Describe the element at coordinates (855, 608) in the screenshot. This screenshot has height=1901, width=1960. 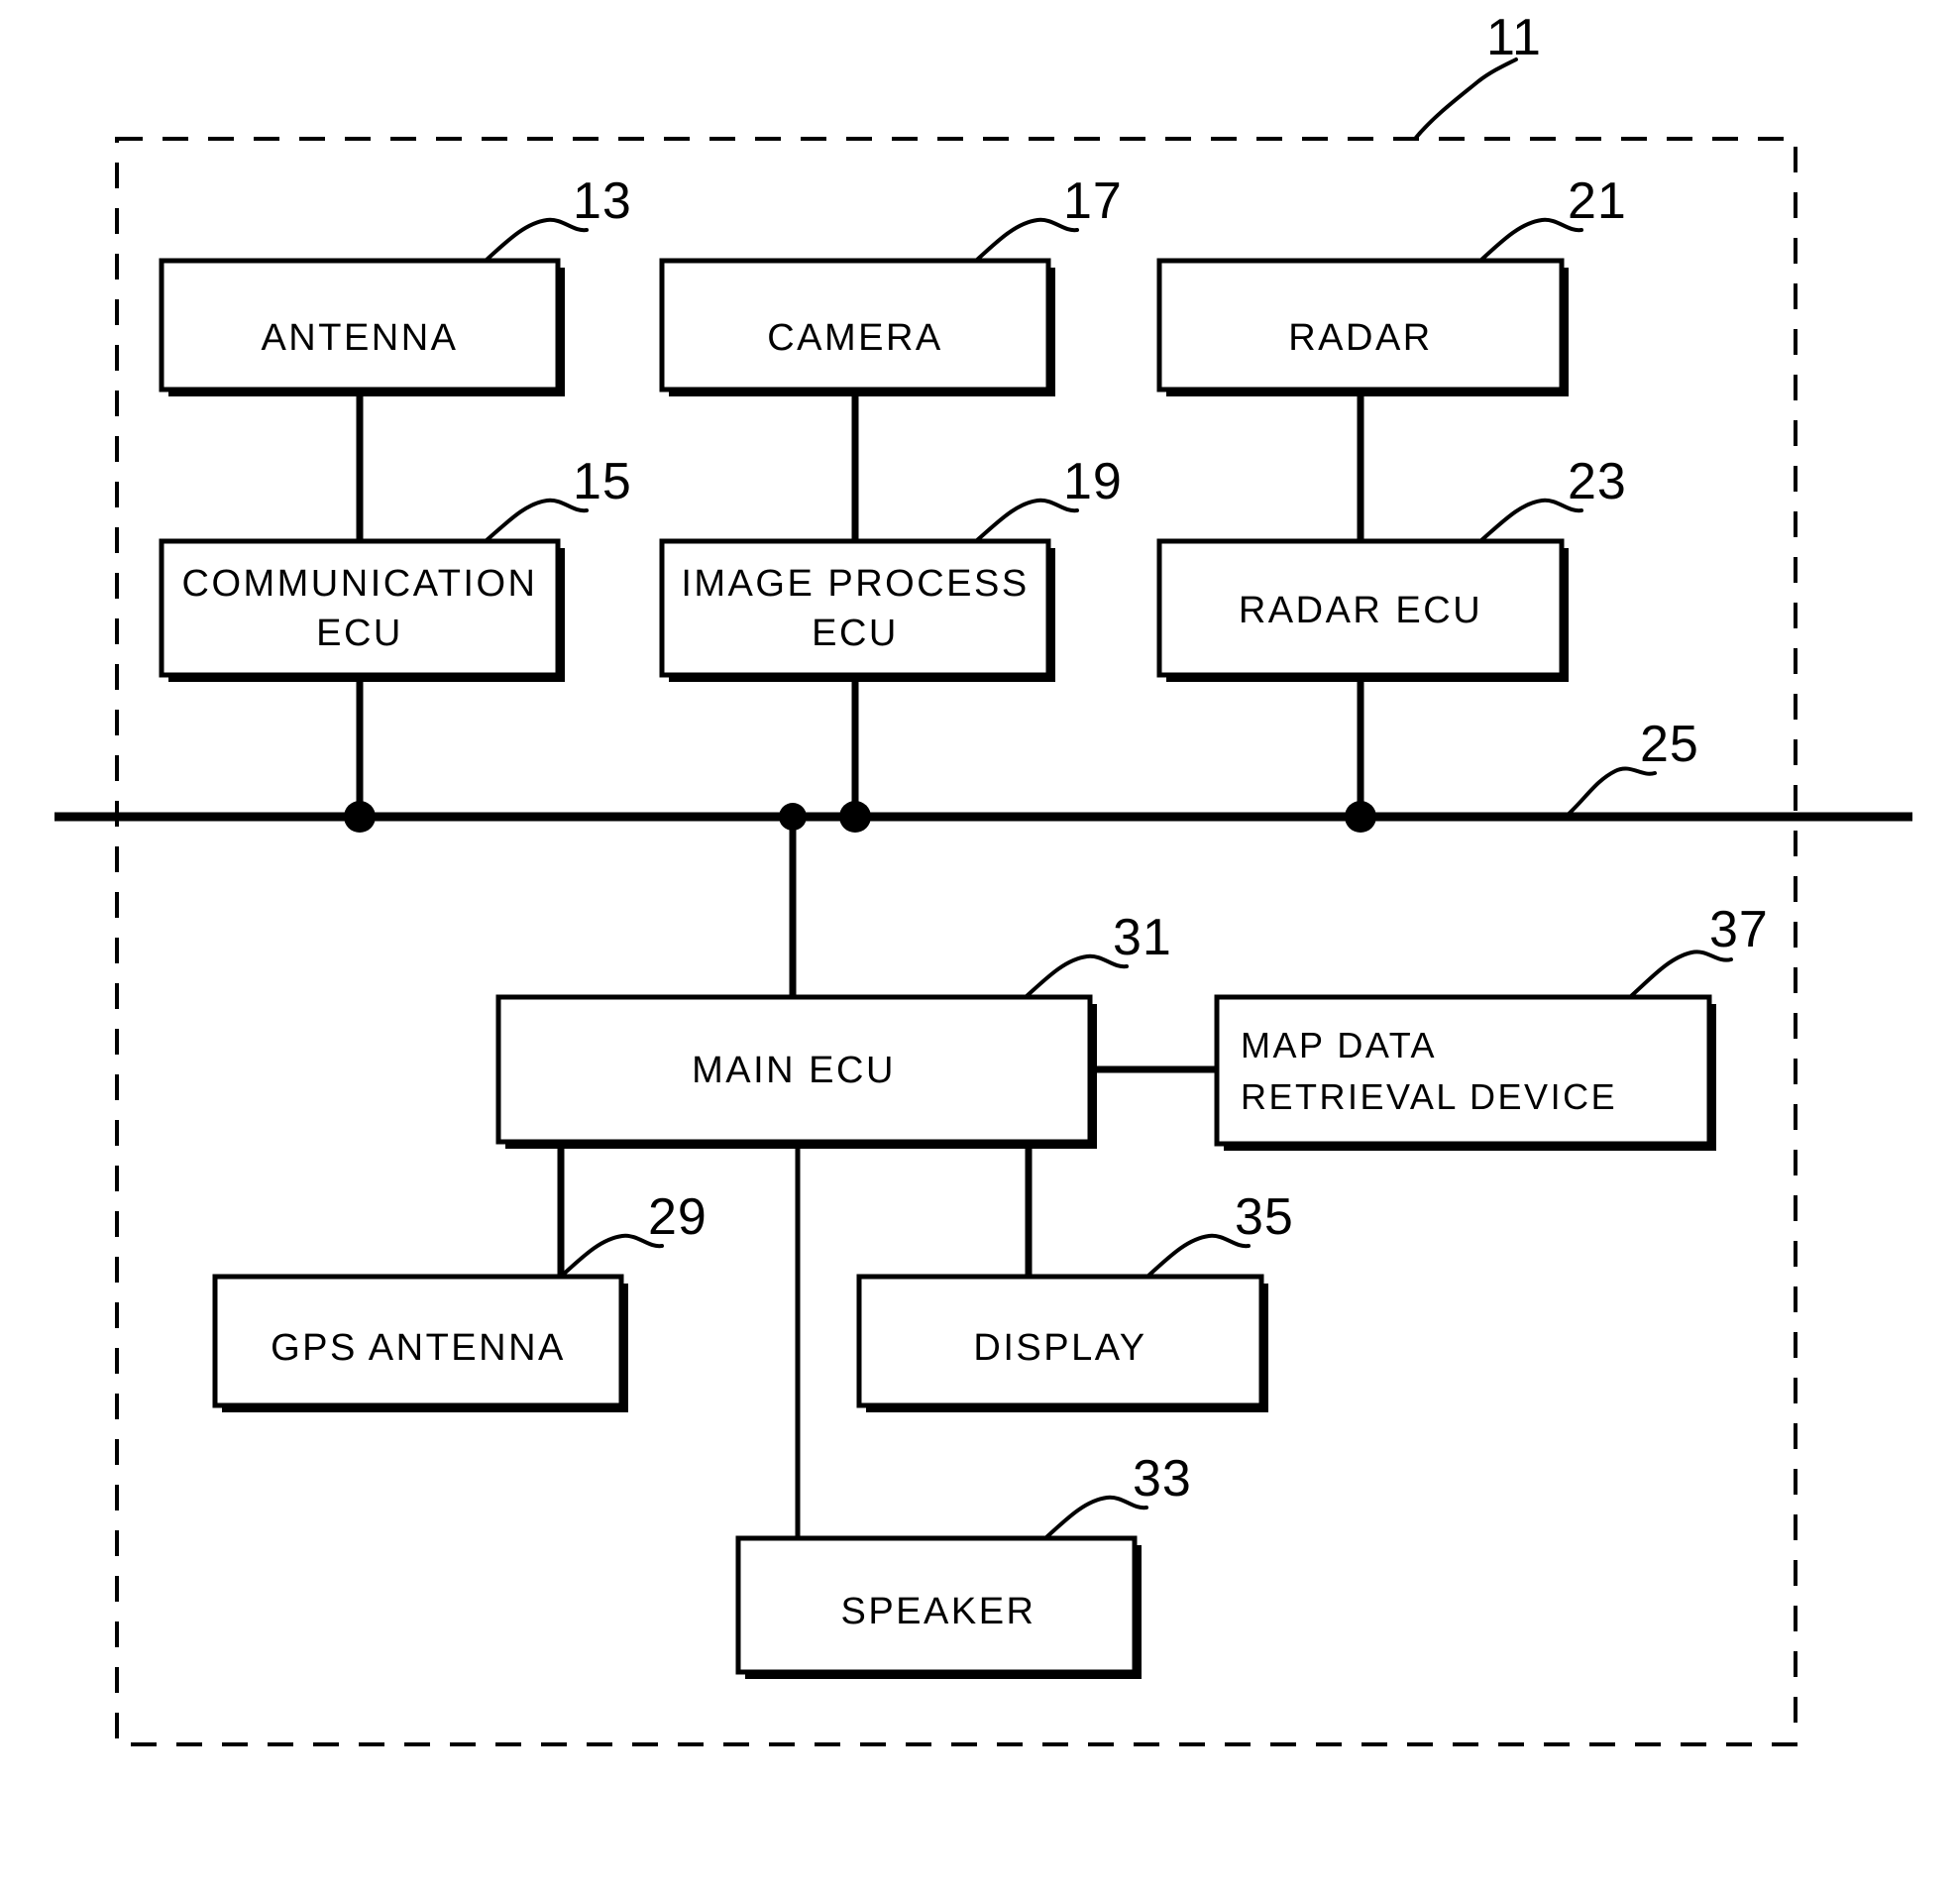
I see `image-process-ecu-box` at that location.